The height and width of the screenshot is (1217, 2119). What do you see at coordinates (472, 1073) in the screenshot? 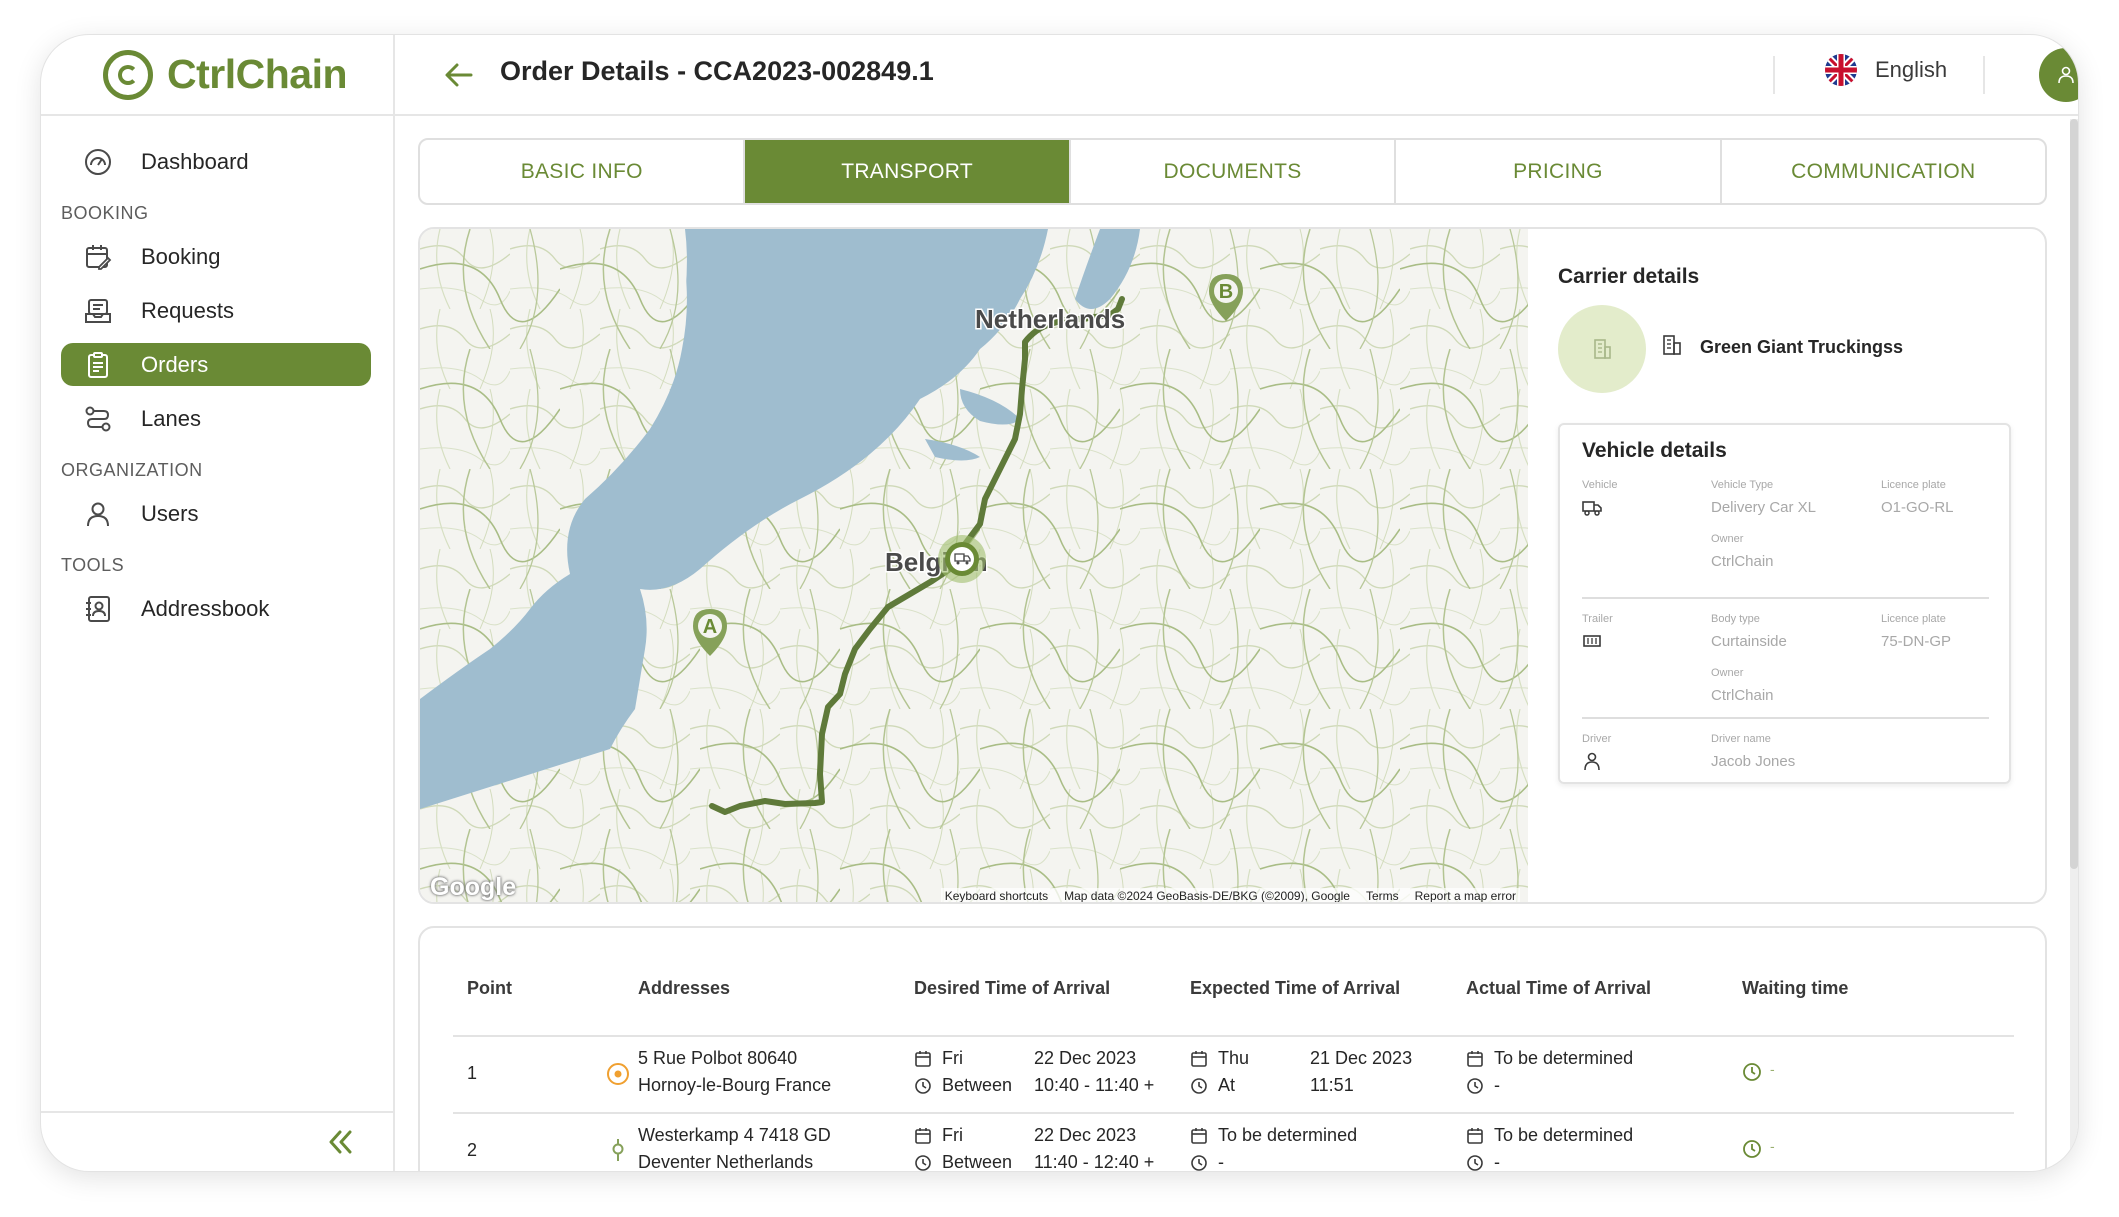
I see `point-number: 1` at bounding box center [472, 1073].